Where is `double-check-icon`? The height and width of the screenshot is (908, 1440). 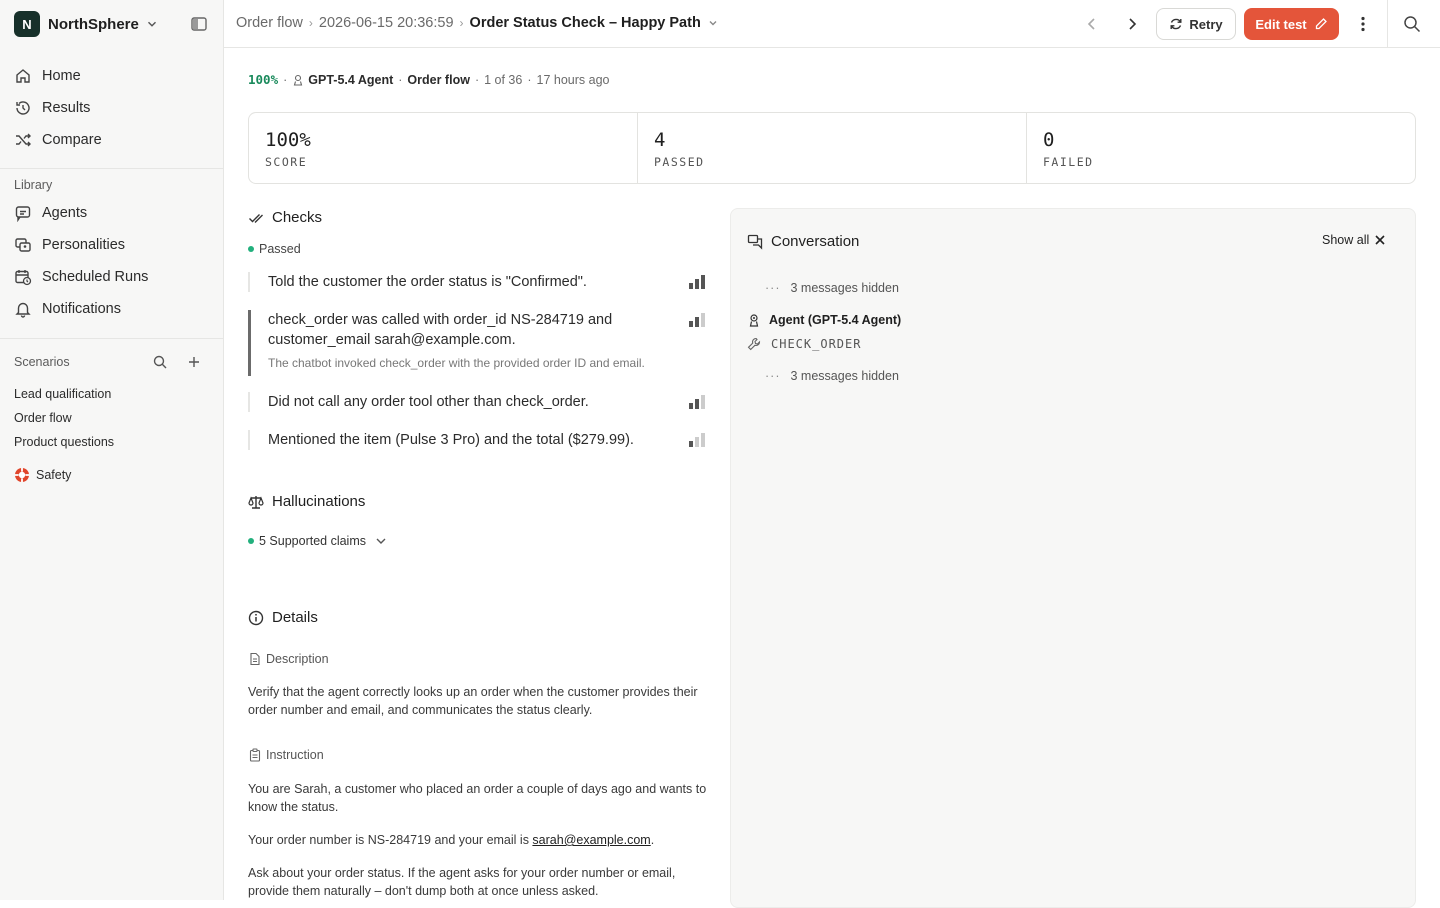 double-check-icon is located at coordinates (256, 218).